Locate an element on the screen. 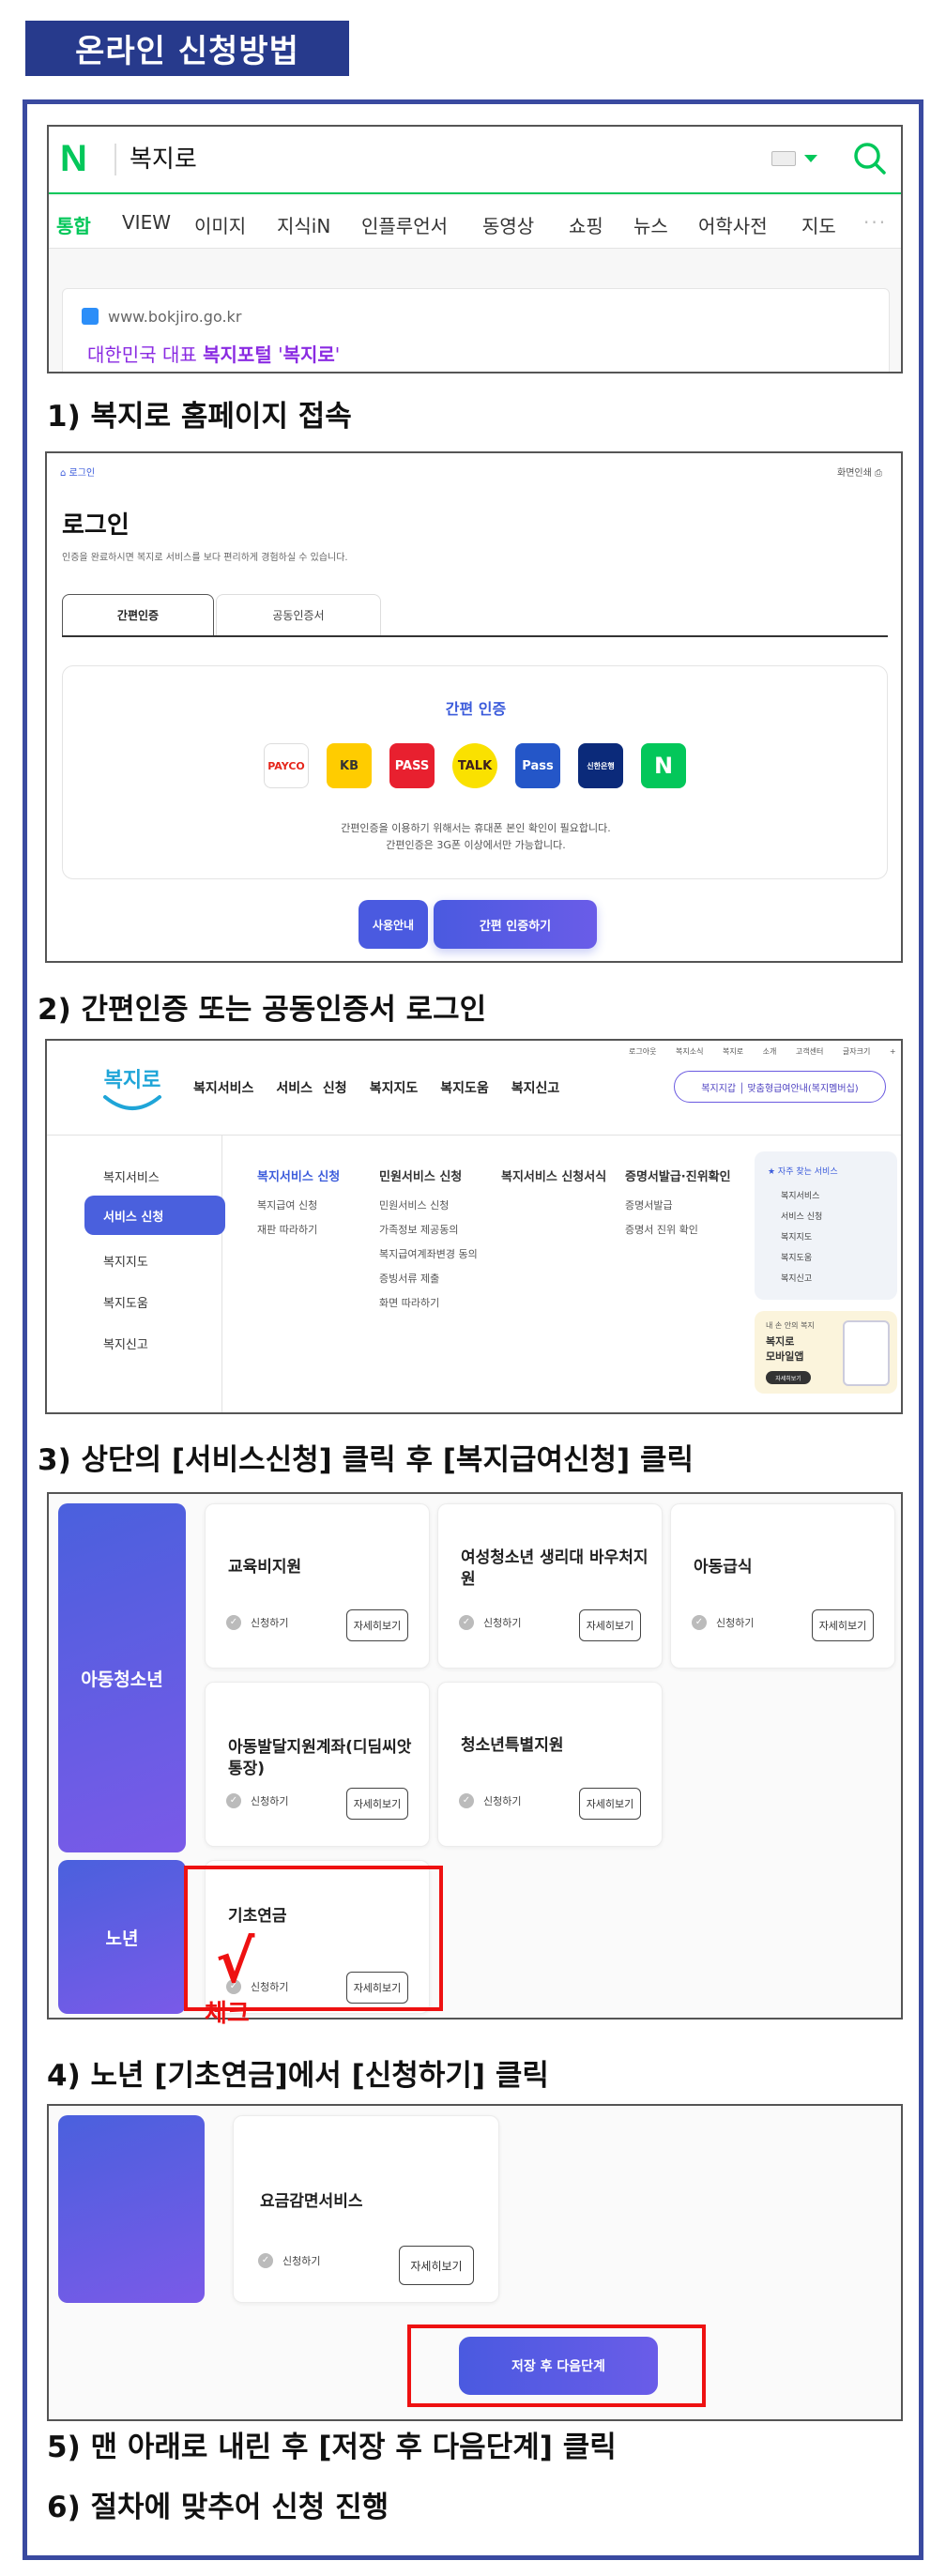 This screenshot has width=946, height=2576. tab-simple-auth: 간편인증 is located at coordinates (138, 614).